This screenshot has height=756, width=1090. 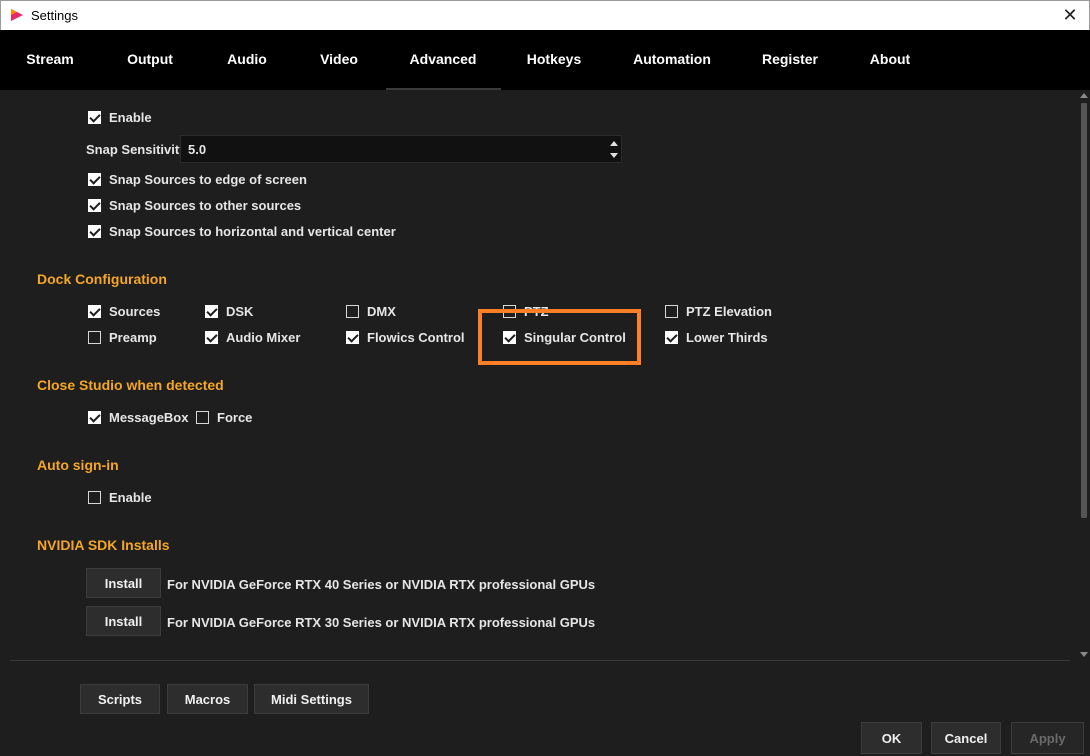 What do you see at coordinates (614, 155) in the screenshot?
I see `spin-down-icon` at bounding box center [614, 155].